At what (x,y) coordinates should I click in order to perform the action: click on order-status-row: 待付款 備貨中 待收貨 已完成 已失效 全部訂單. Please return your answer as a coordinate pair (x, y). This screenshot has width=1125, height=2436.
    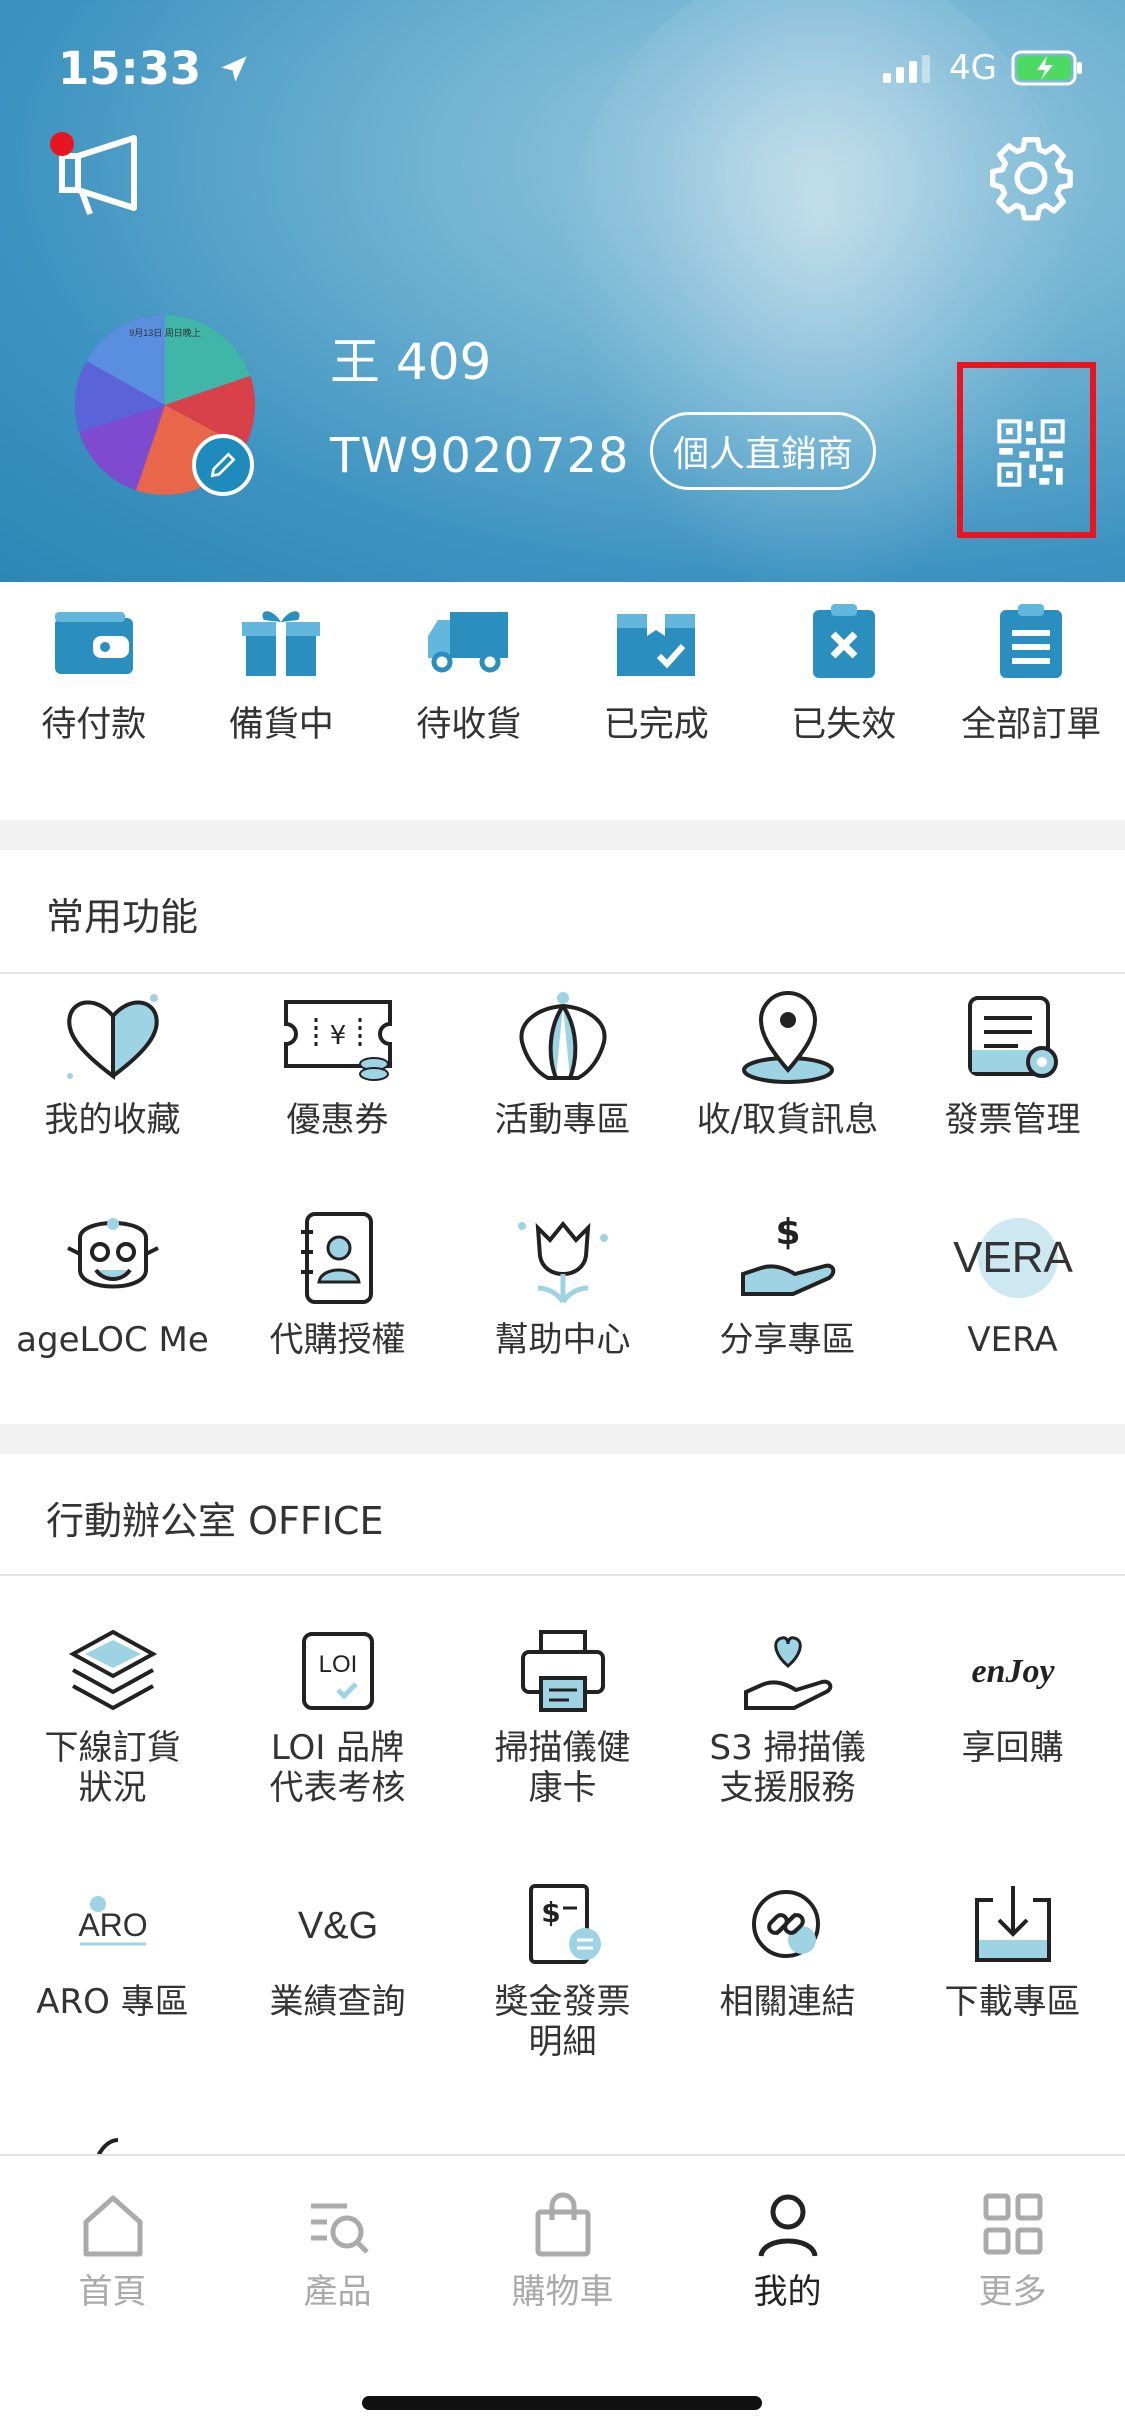
    Looking at the image, I should click on (562, 690).